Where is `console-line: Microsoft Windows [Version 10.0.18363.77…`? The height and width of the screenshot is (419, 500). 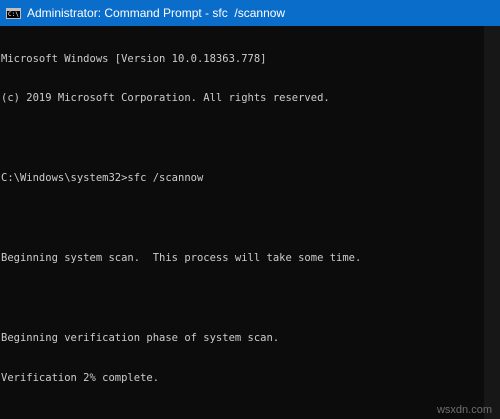
console-line: Microsoft Windows [Version 10.0.18363.77… is located at coordinates (134, 58).